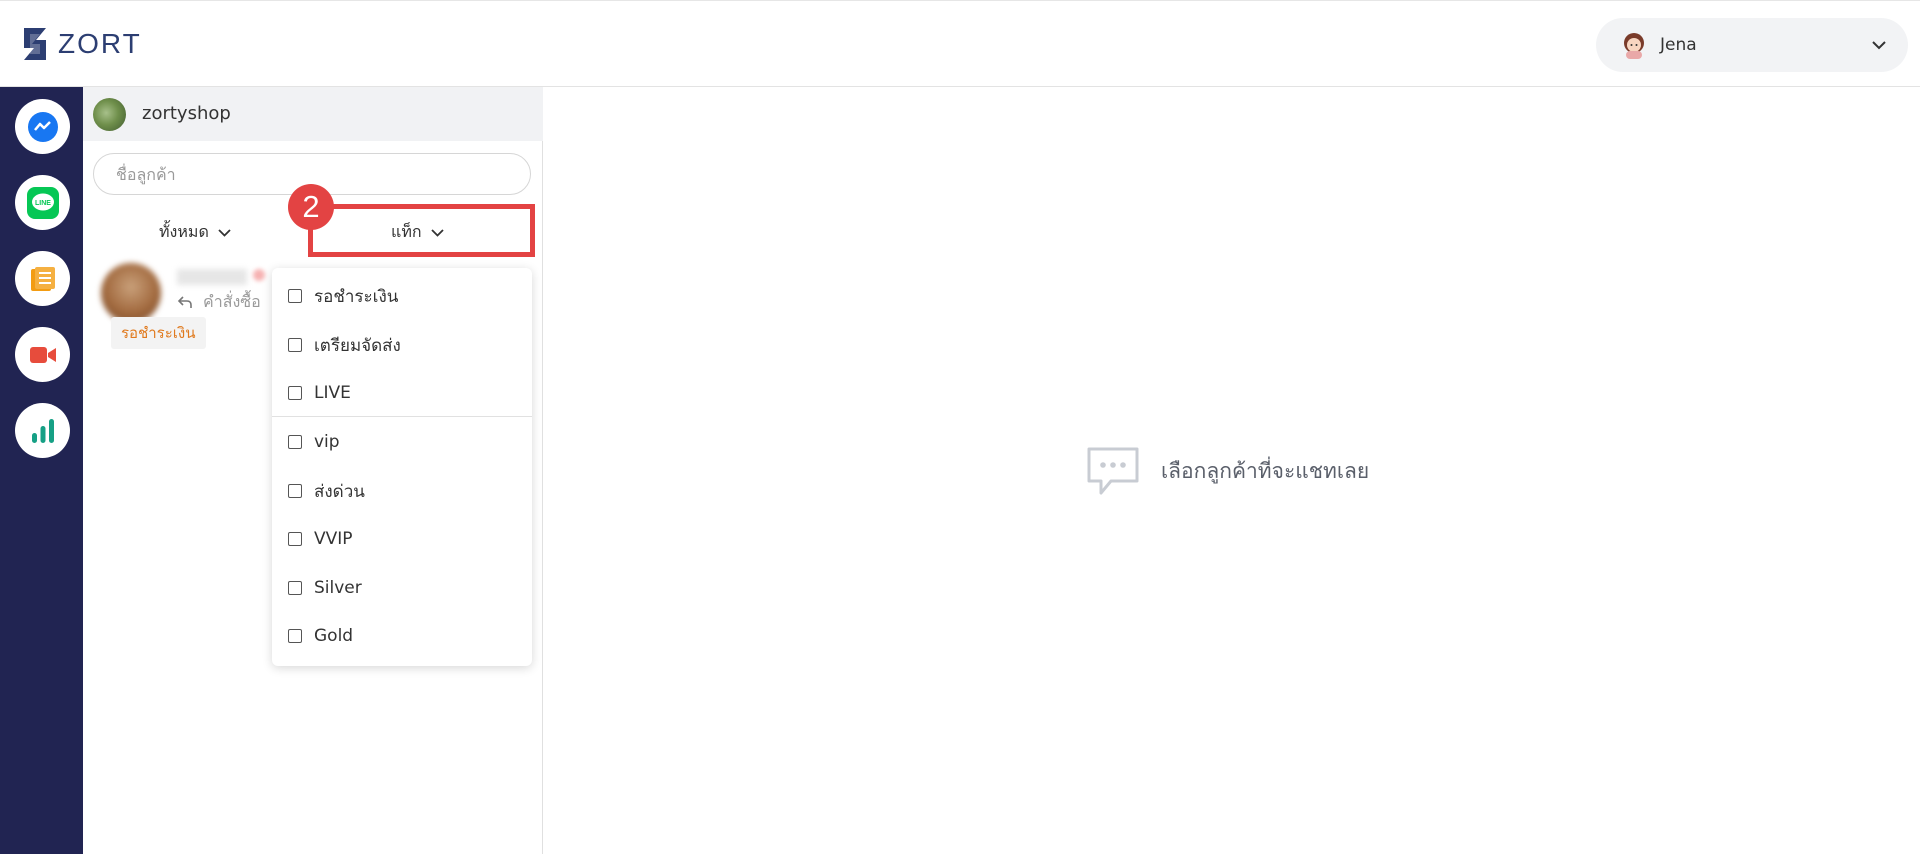 The height and width of the screenshot is (854, 1920). What do you see at coordinates (1678, 45) in the screenshot?
I see `user-name: Jena` at bounding box center [1678, 45].